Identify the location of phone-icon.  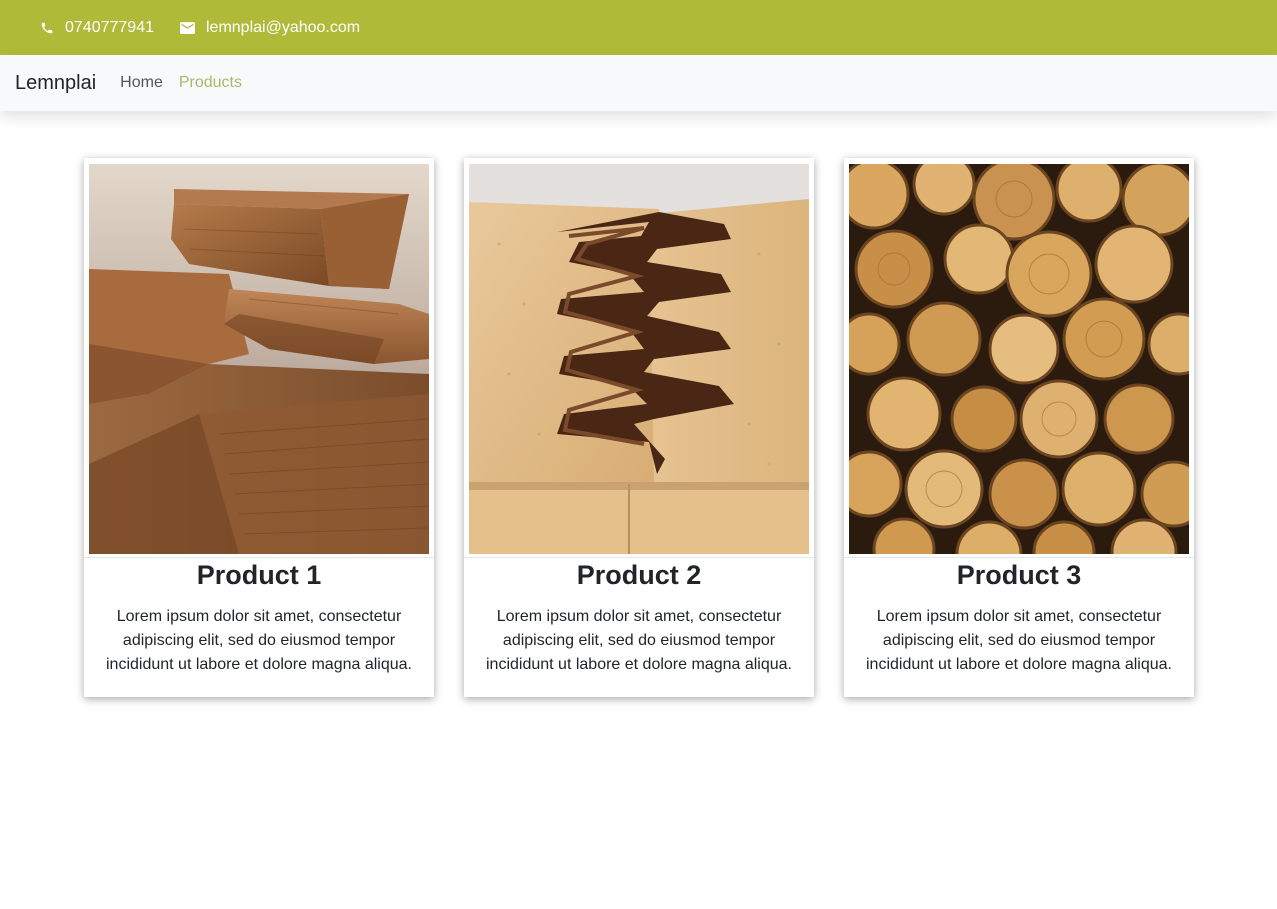
(47, 27).